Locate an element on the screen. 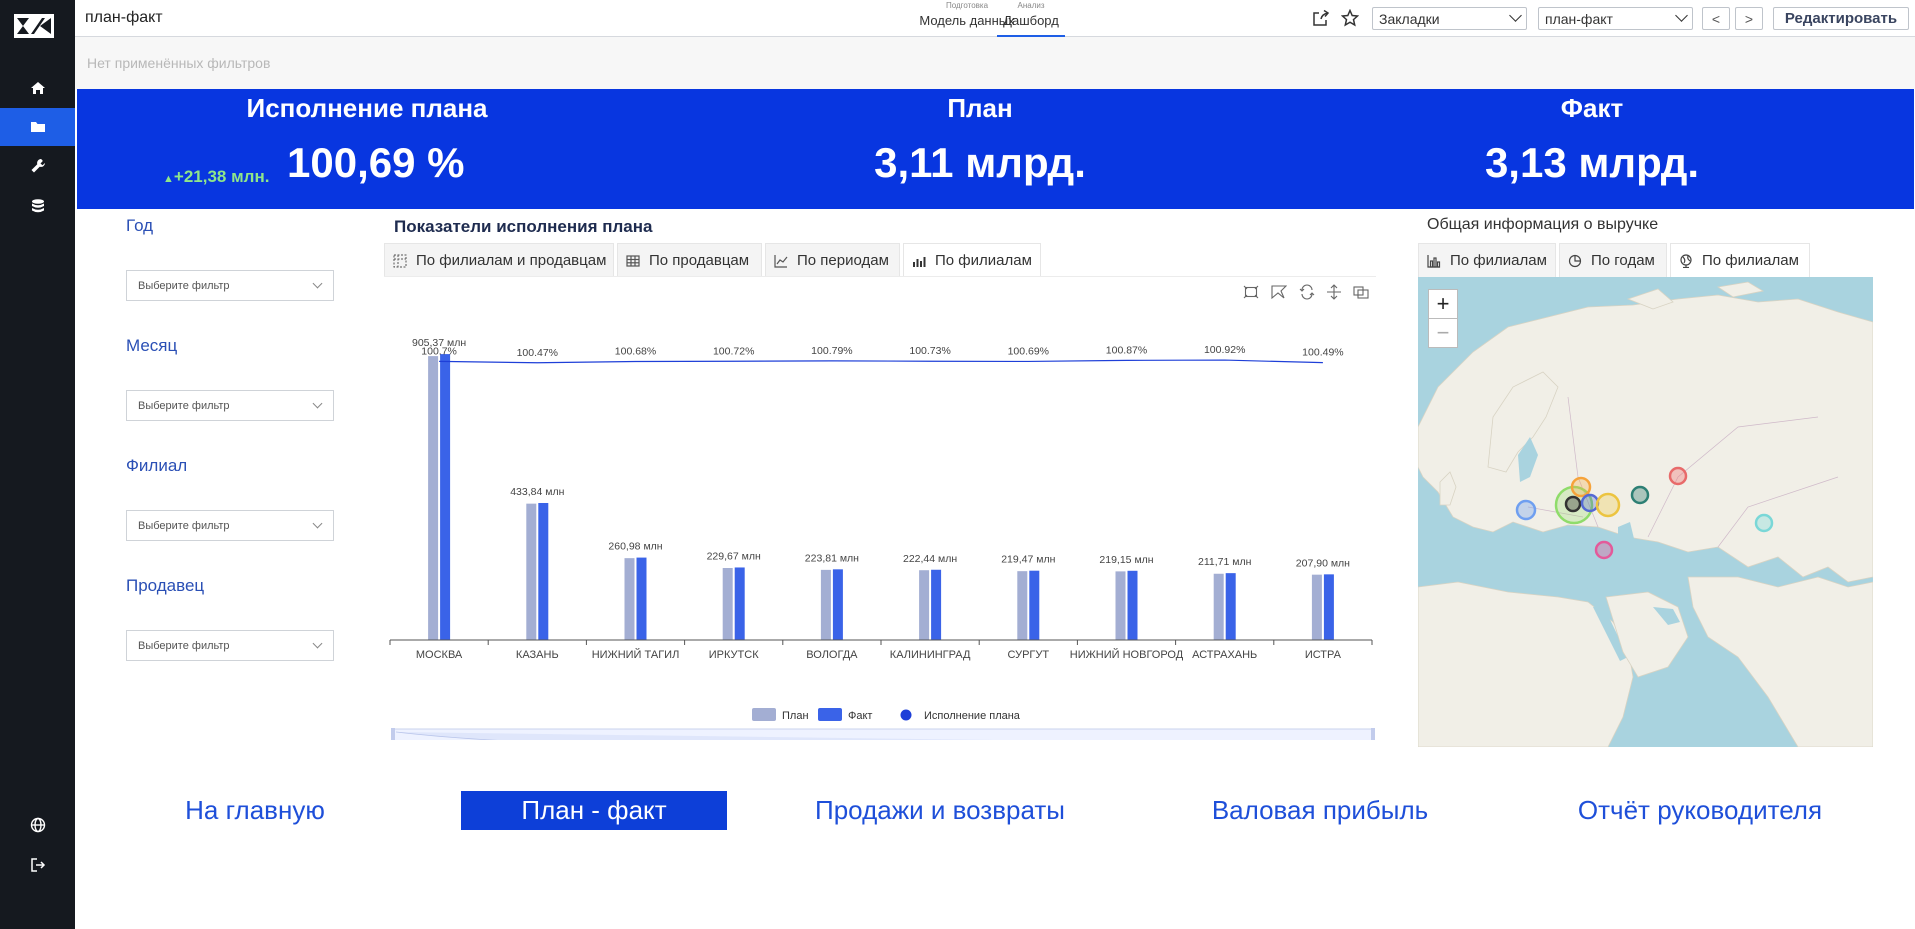  execution-line is located at coordinates (881, 361).